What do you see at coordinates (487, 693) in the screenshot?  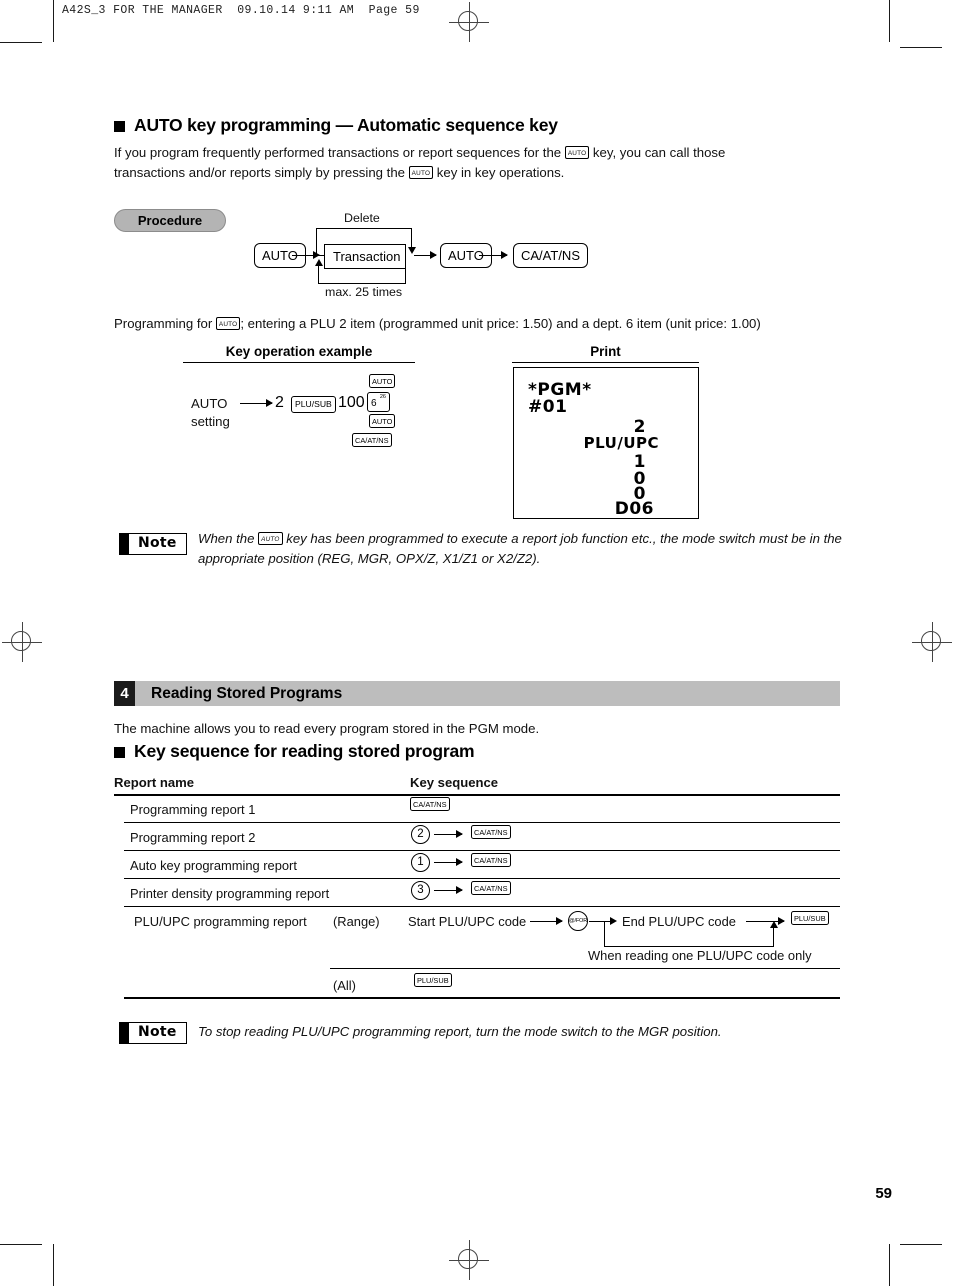 I see `section-banner-title: Reading Stored Programs` at bounding box center [487, 693].